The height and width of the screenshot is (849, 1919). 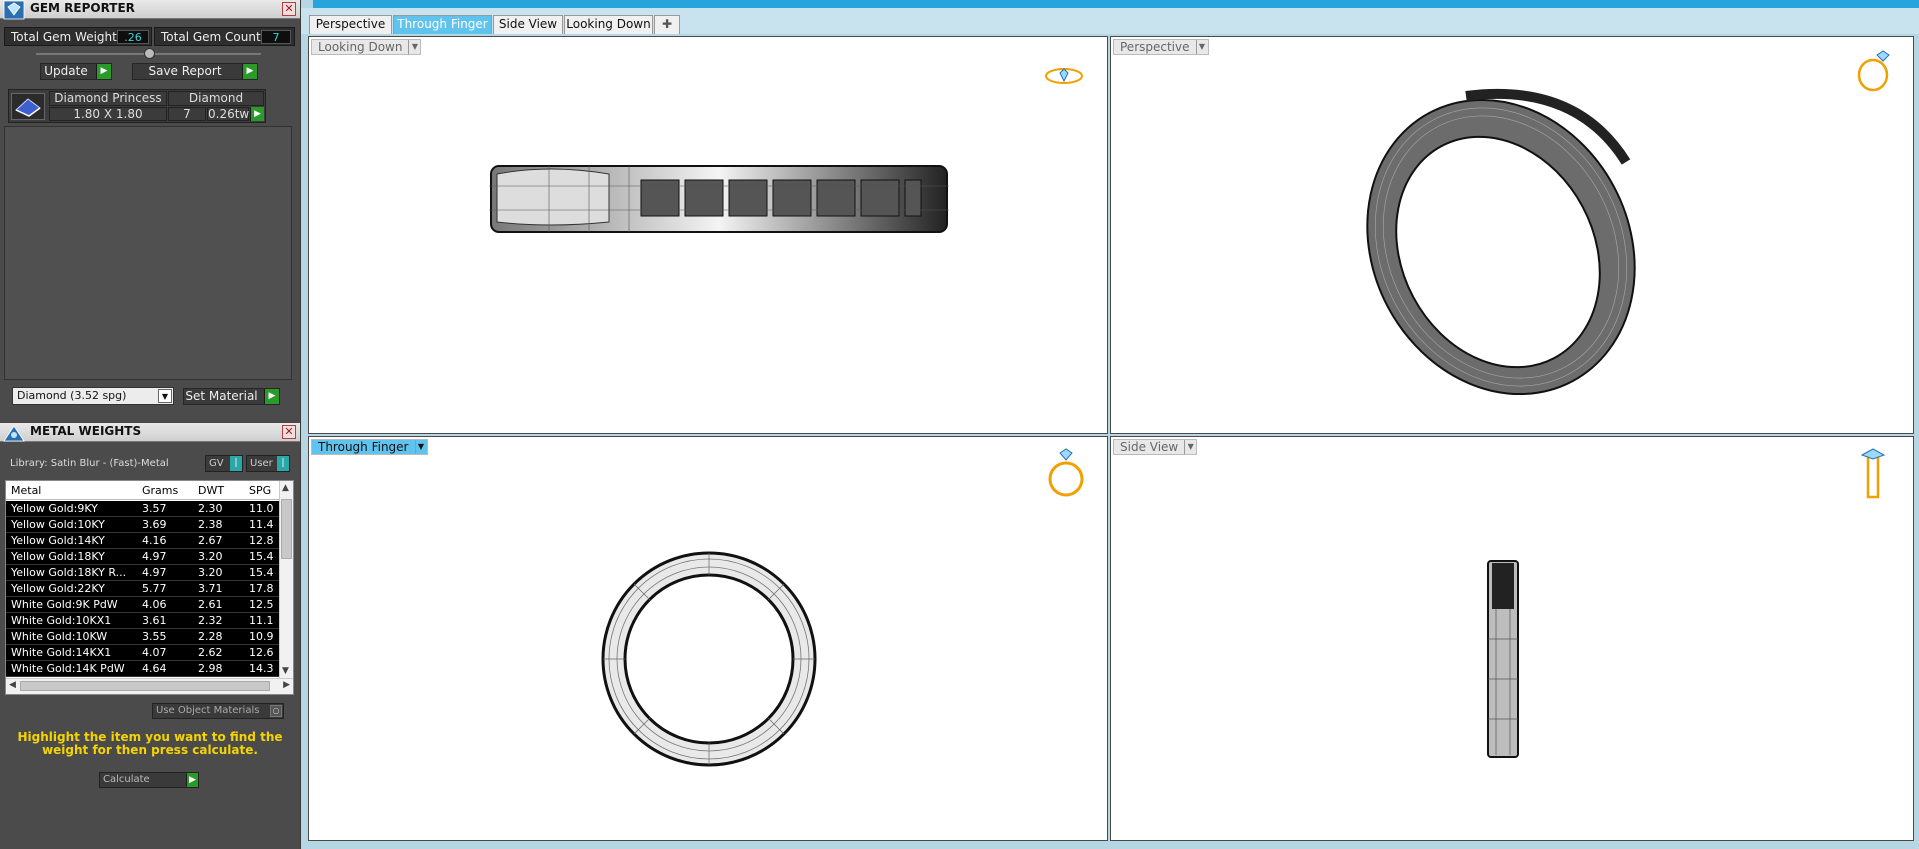 I want to click on table-row: Yellow Gold:14KY 4.16 2.67 12.8, so click(x=143, y=541).